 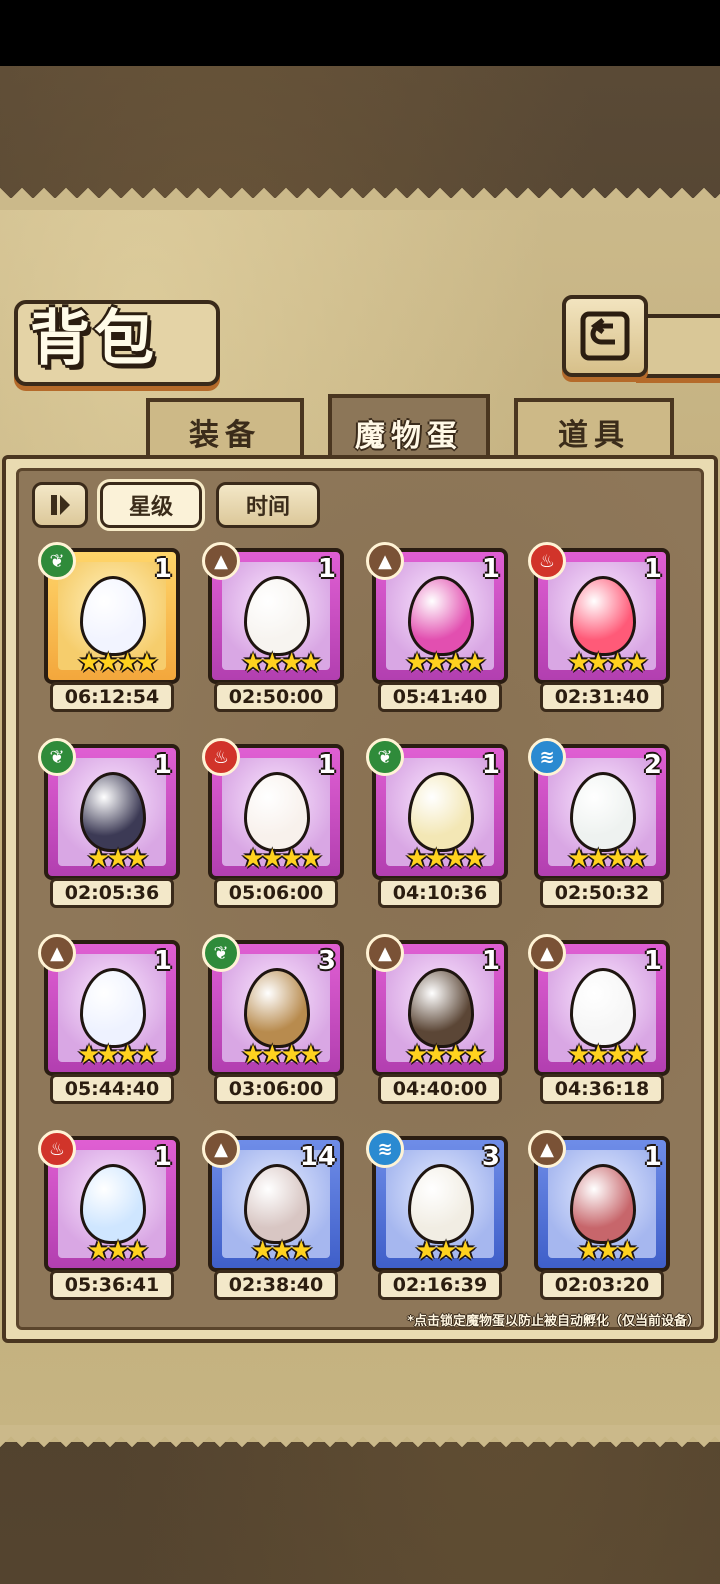 I want to click on egg-card: 1 ★★★★ ▲ 04:36:18, so click(x=601, y=1022).